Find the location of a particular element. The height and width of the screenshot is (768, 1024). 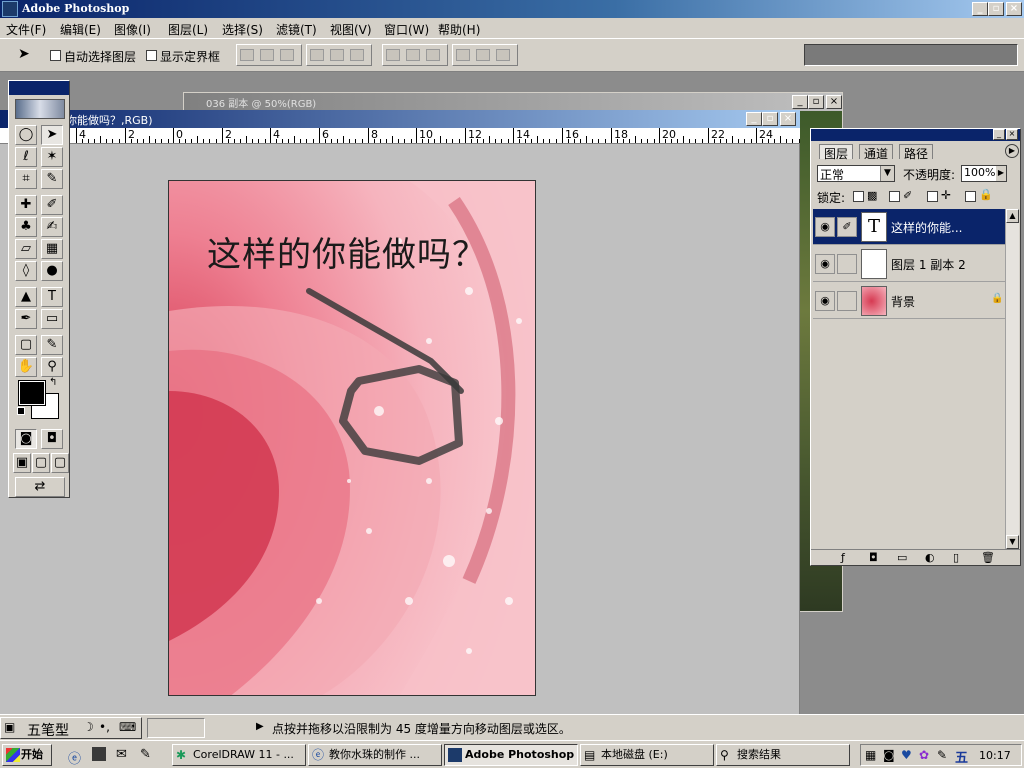

close-button: × is located at coordinates (1014, 9).